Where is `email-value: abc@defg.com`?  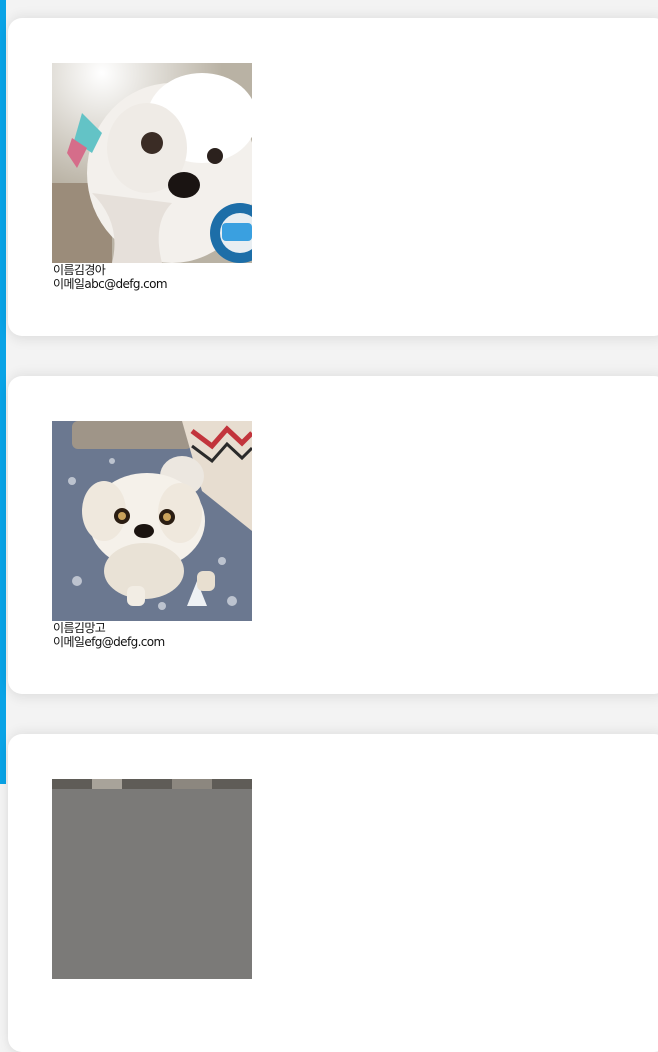 email-value: abc@defg.com is located at coordinates (125, 284).